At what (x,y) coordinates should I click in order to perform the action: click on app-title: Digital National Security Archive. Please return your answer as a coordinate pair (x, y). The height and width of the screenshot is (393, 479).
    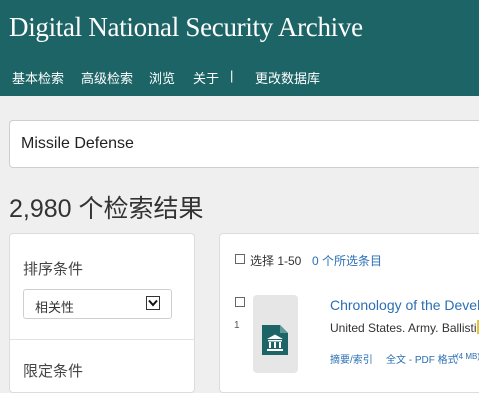
    Looking at the image, I should click on (186, 27).